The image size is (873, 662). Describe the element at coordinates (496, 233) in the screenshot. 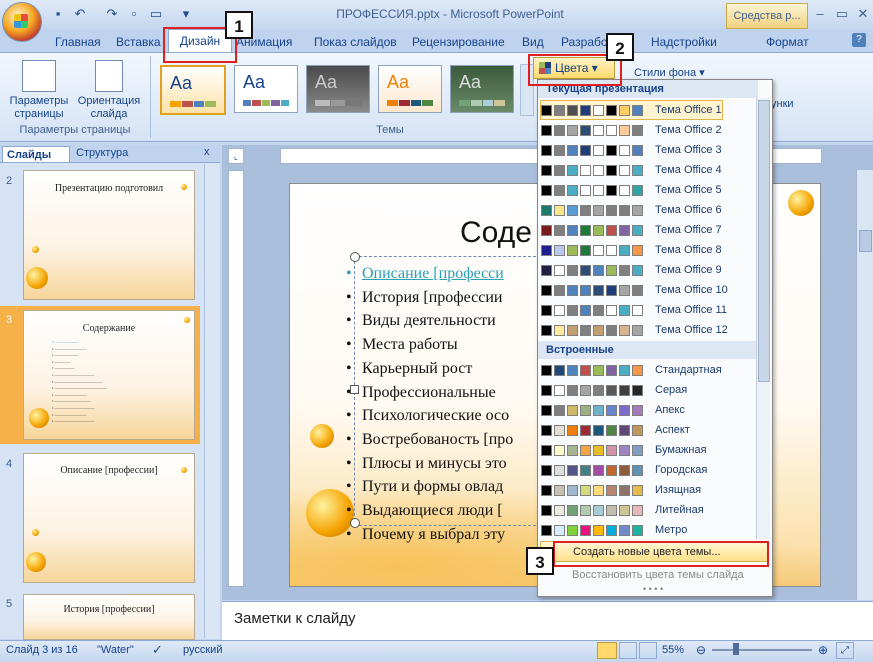

I see `slide-title: Соде` at that location.